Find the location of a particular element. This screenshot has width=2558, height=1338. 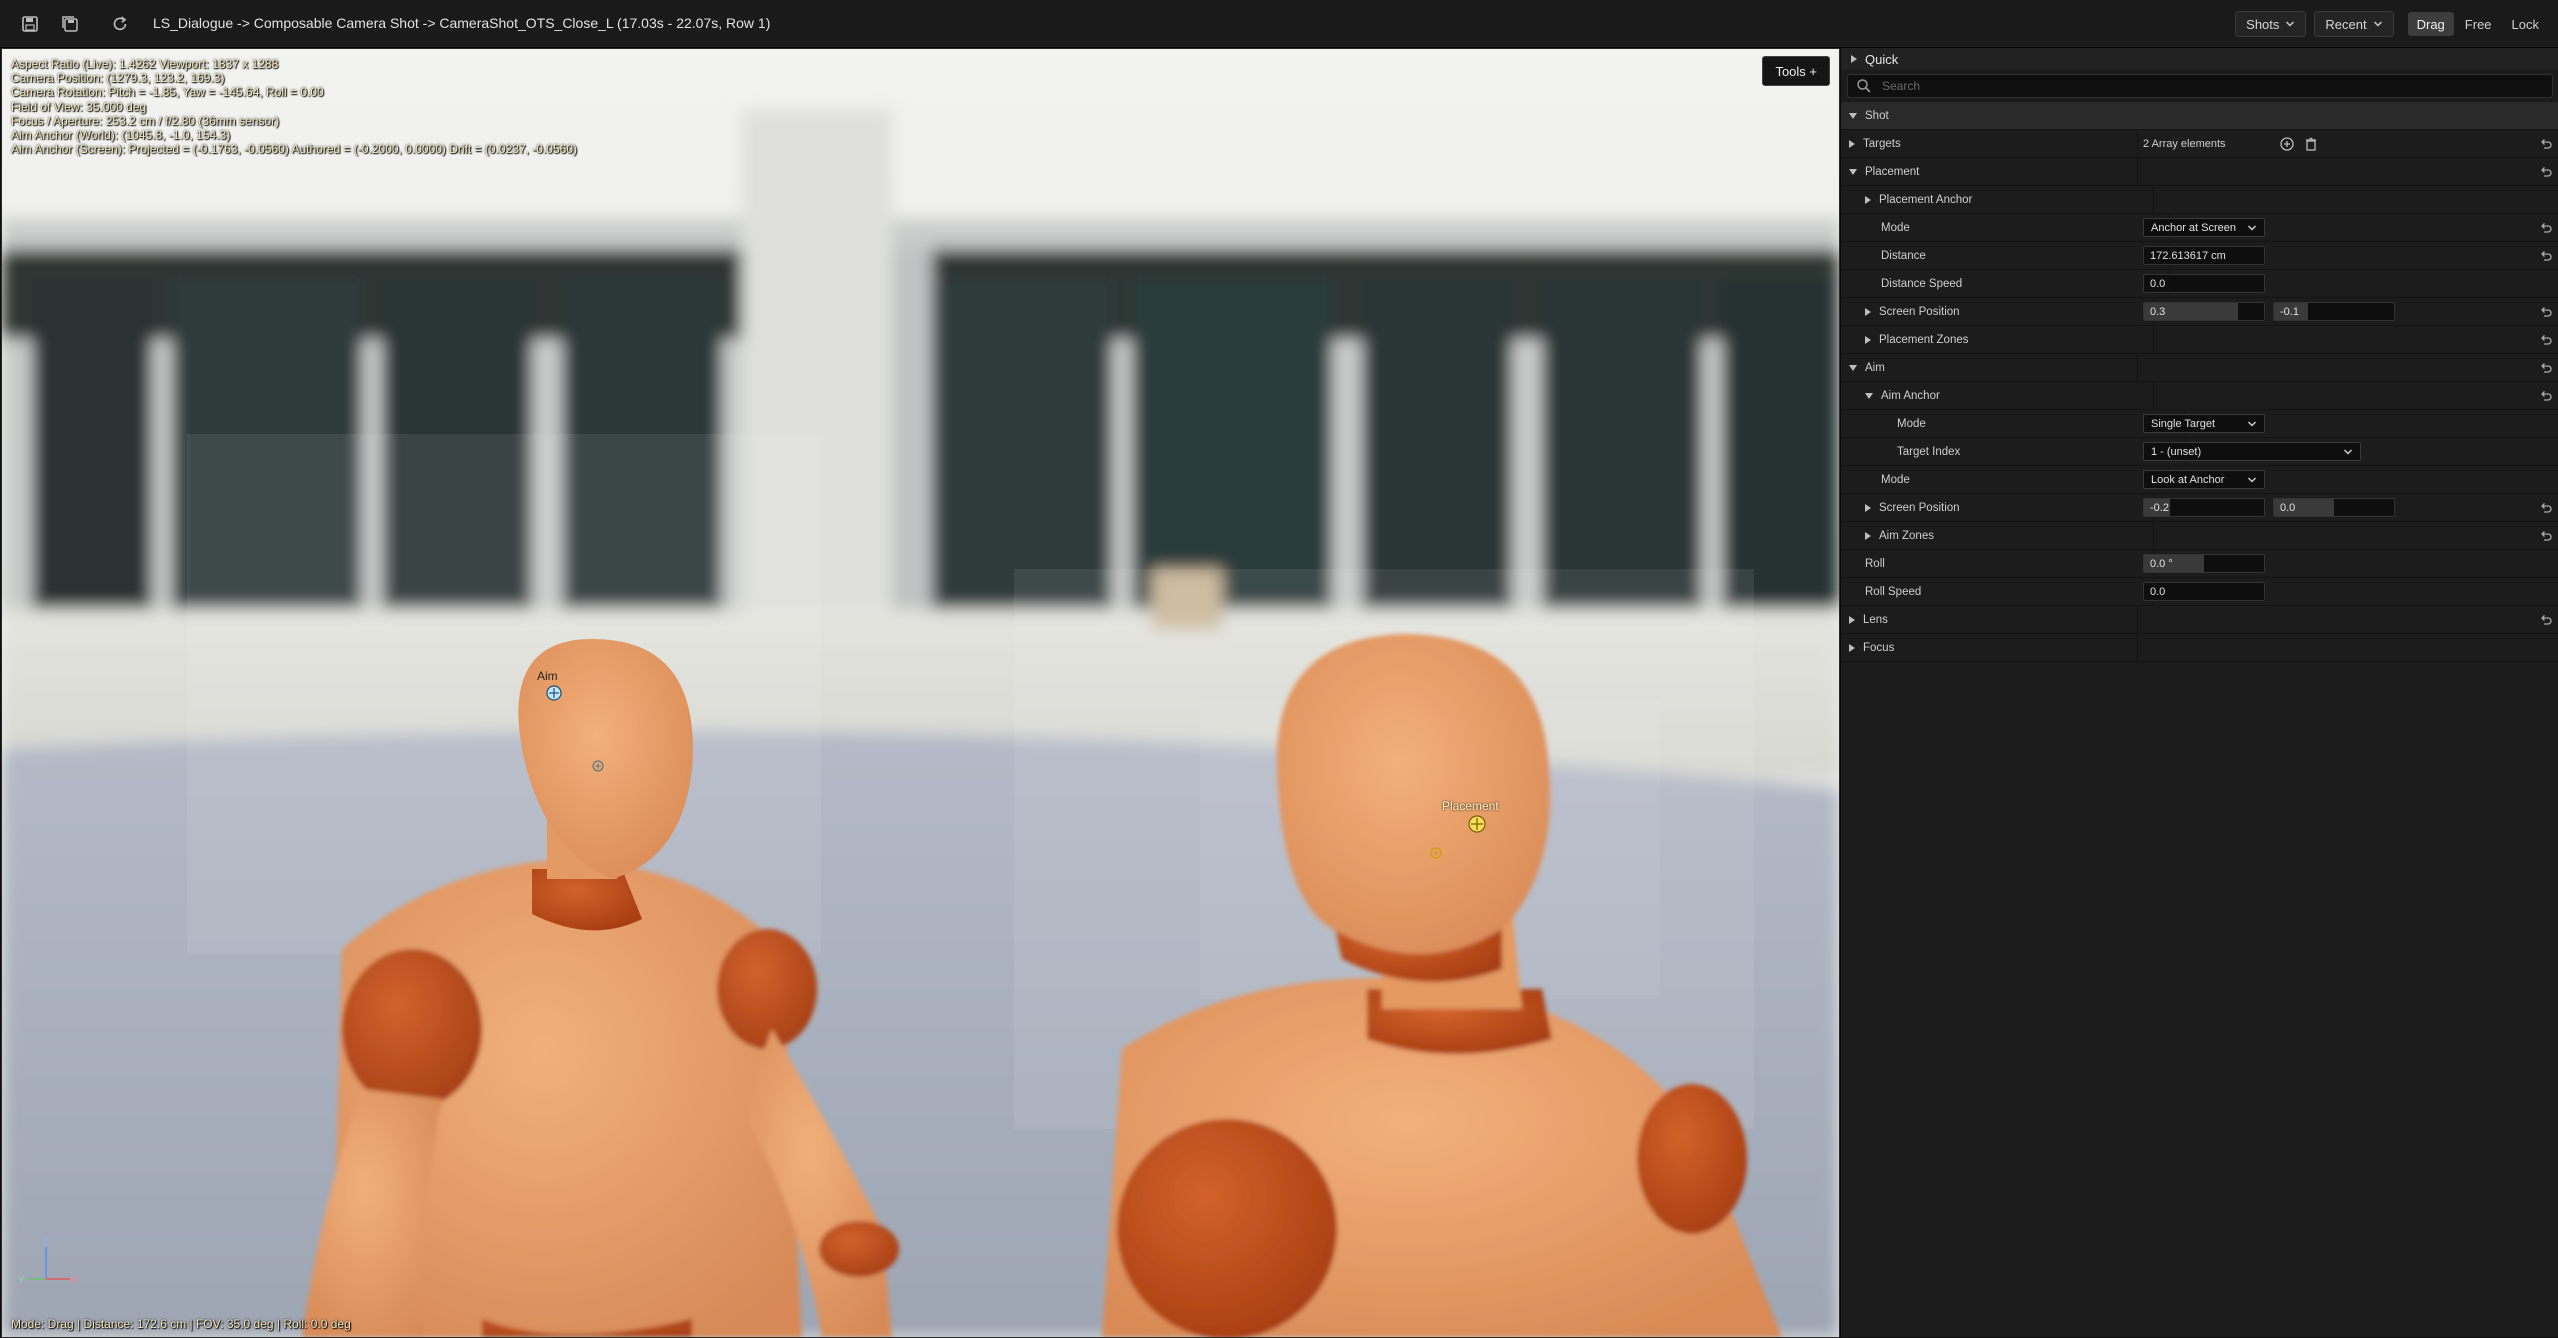

aim-mode-dropdown: Look at Anchor is located at coordinates (2204, 479).